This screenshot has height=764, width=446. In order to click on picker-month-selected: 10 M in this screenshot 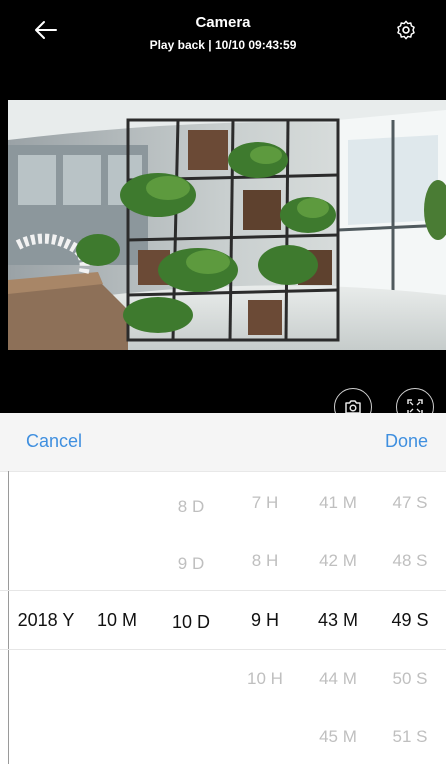, I will do `click(117, 620)`.